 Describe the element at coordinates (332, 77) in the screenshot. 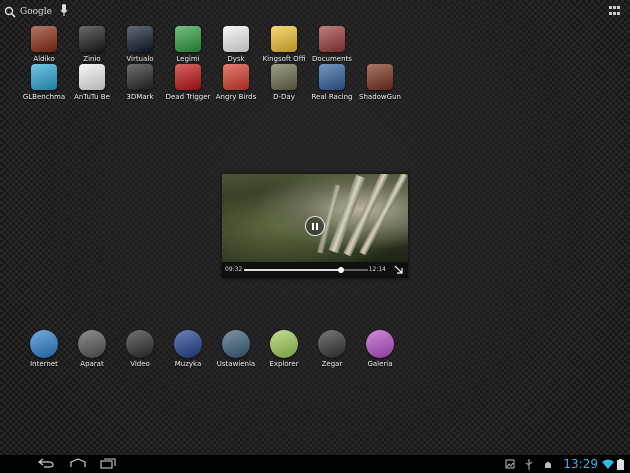

I see `real-racing-icon` at that location.